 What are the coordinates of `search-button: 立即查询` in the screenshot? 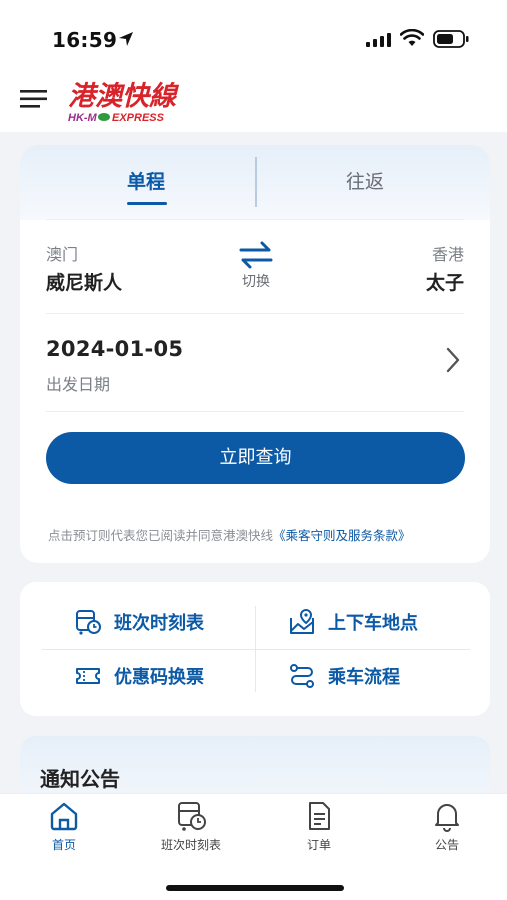 It's located at (255, 458).